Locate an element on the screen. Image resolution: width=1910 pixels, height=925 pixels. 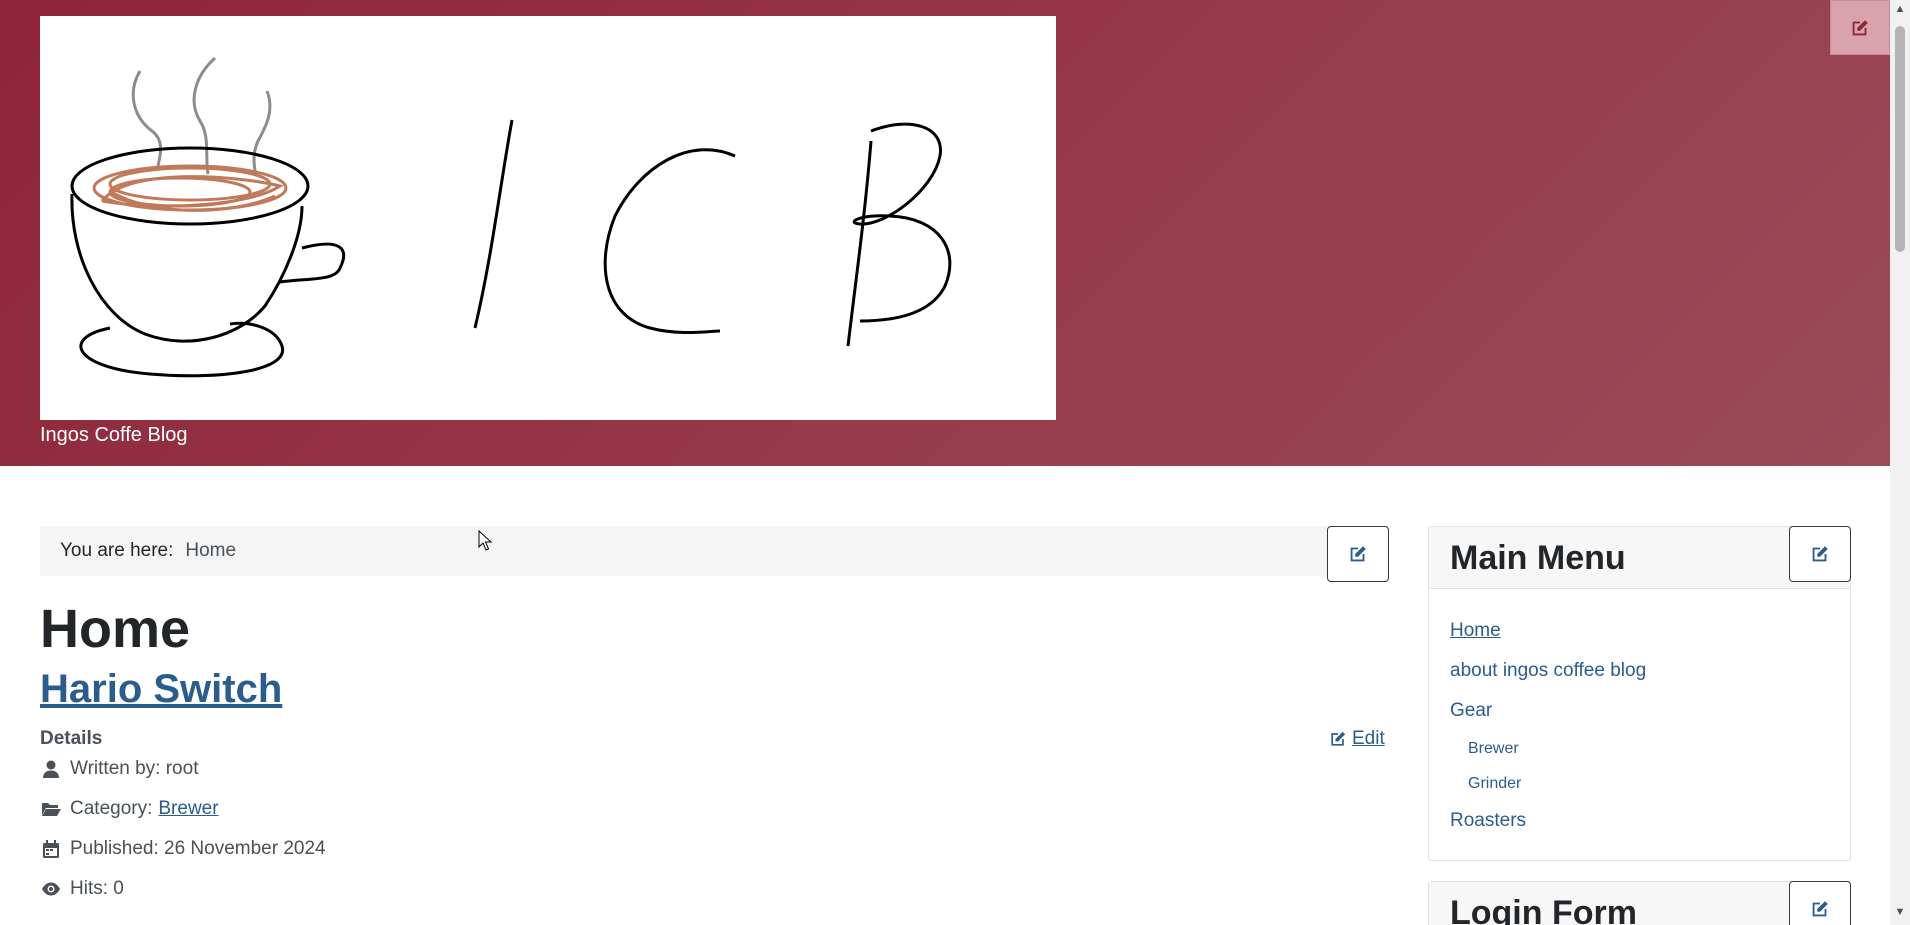
menu-item-brewer: Brewer is located at coordinates (1639, 748).